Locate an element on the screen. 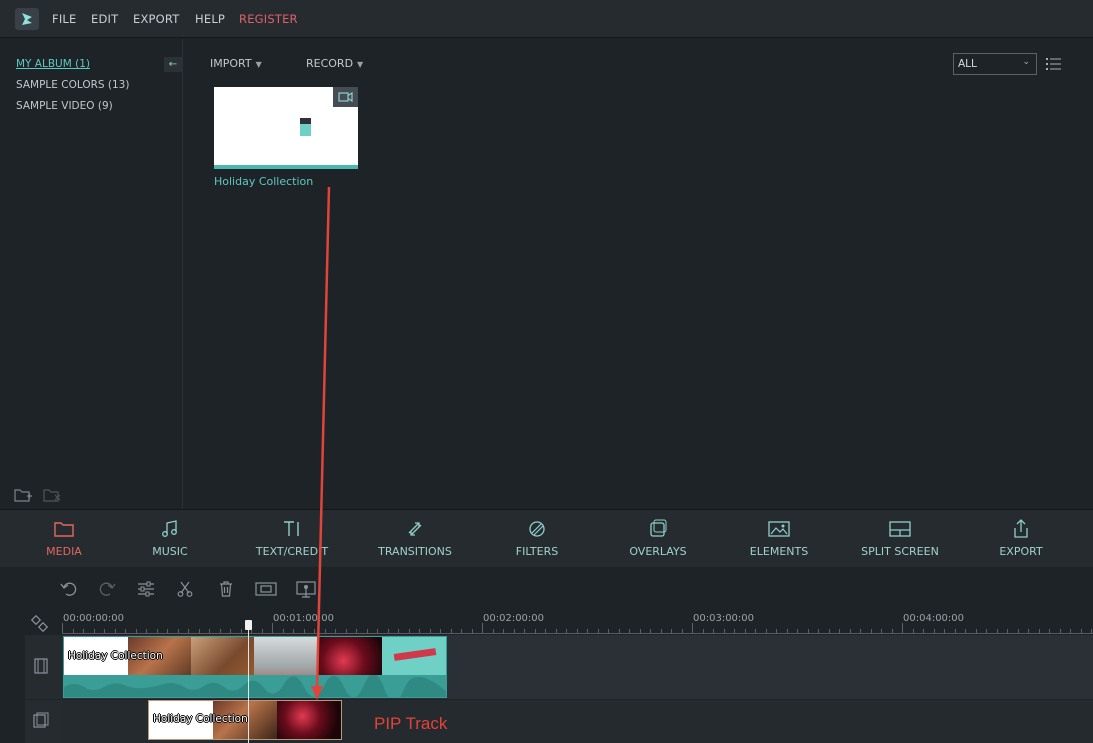 The height and width of the screenshot is (743, 1093). tab-transitions: TRANSITIONS is located at coordinates (415, 539).